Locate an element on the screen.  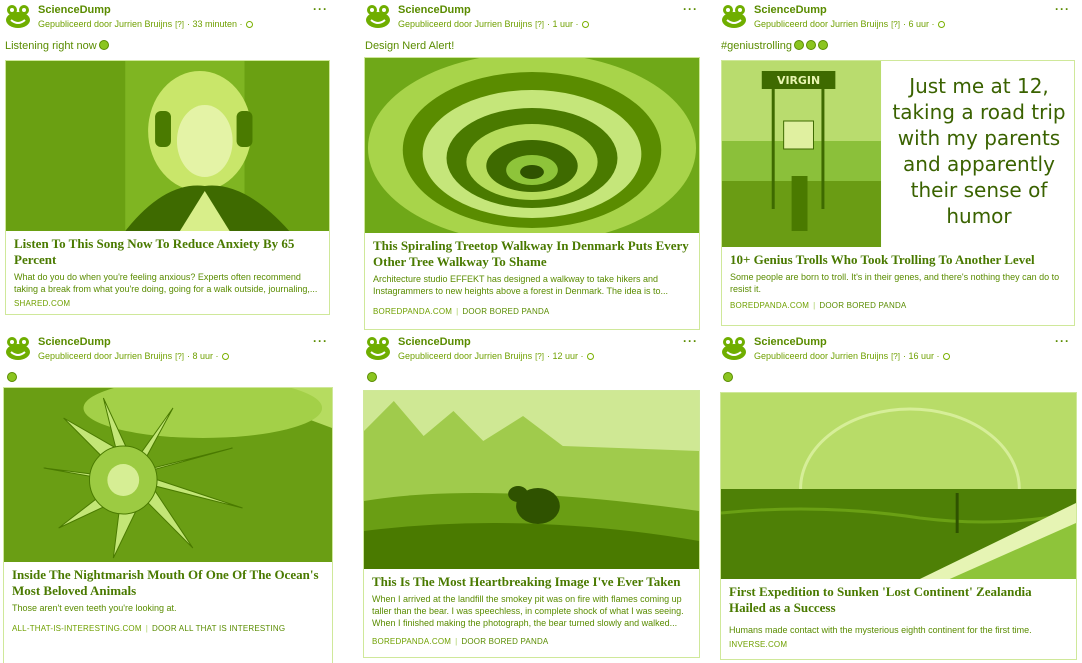
sign-text: VIRGIN is located at coordinates (798, 80).